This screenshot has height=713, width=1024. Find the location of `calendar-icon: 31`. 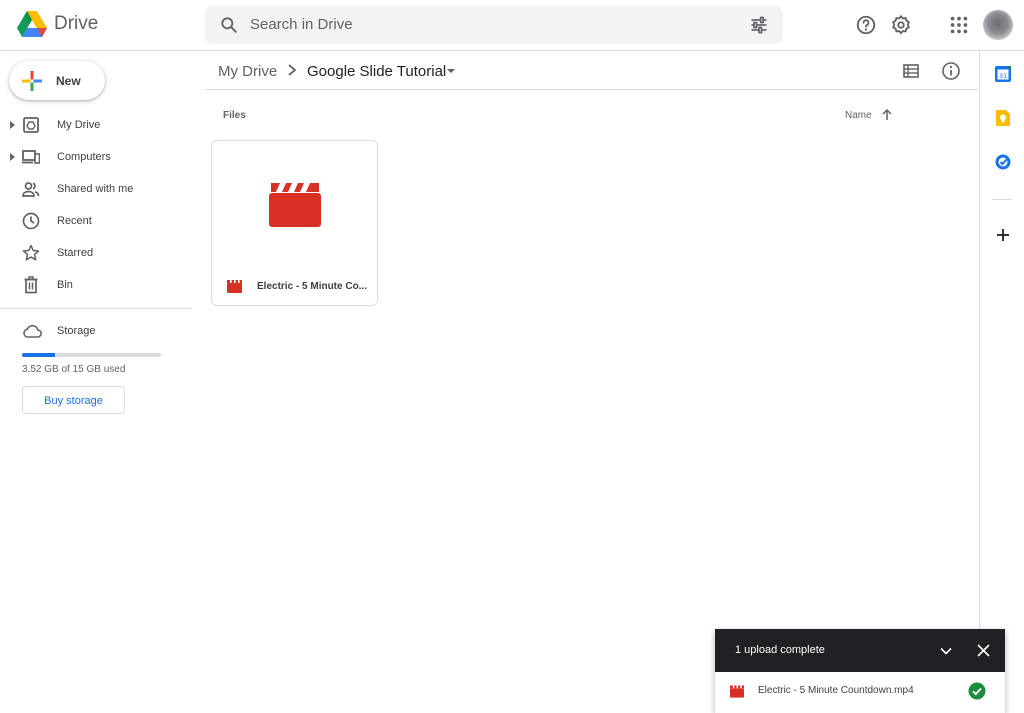

calendar-icon: 31 is located at coordinates (1003, 74).